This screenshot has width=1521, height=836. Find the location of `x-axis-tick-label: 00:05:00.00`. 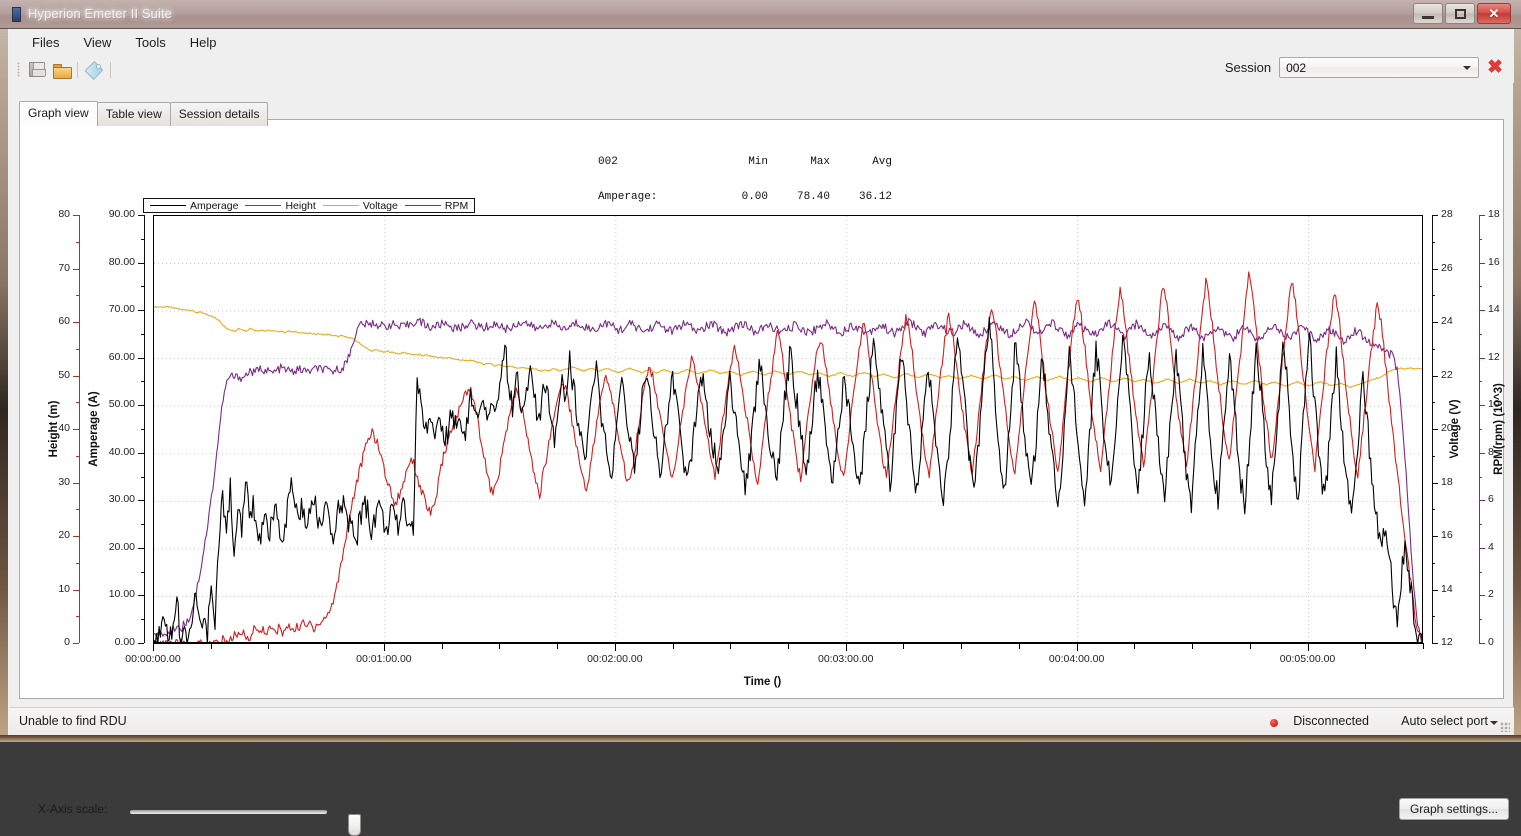

x-axis-tick-label: 00:05:00.00 is located at coordinates (1307, 659).